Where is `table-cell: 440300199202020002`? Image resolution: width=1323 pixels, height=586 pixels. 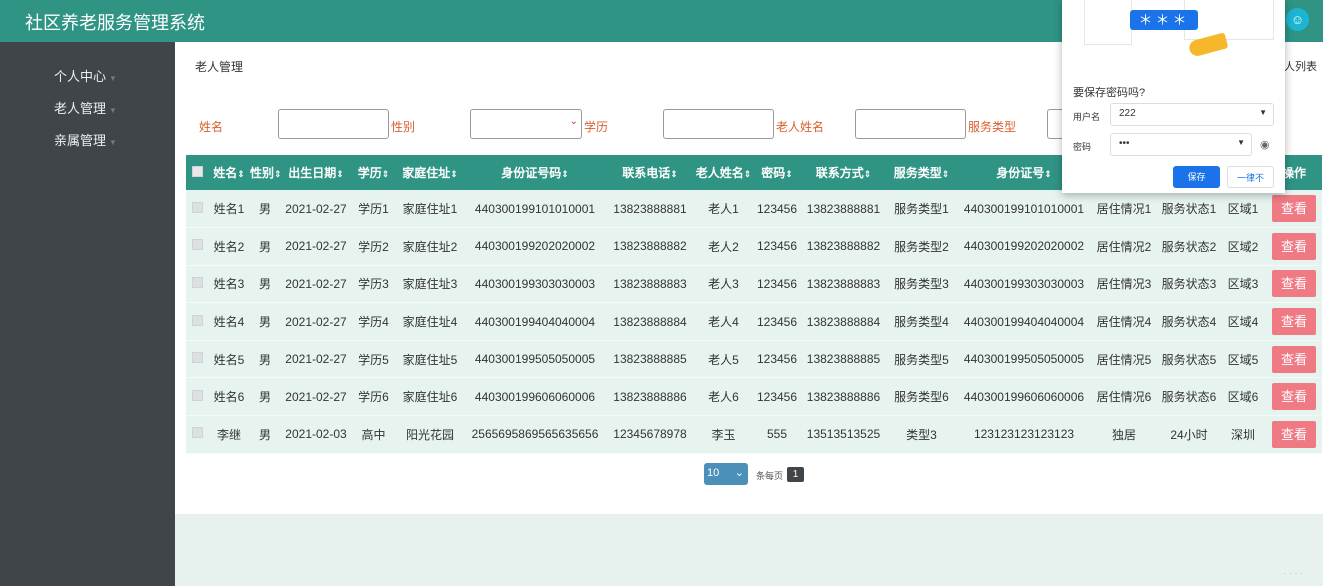 table-cell: 440300199202020002 is located at coordinates (535, 246).